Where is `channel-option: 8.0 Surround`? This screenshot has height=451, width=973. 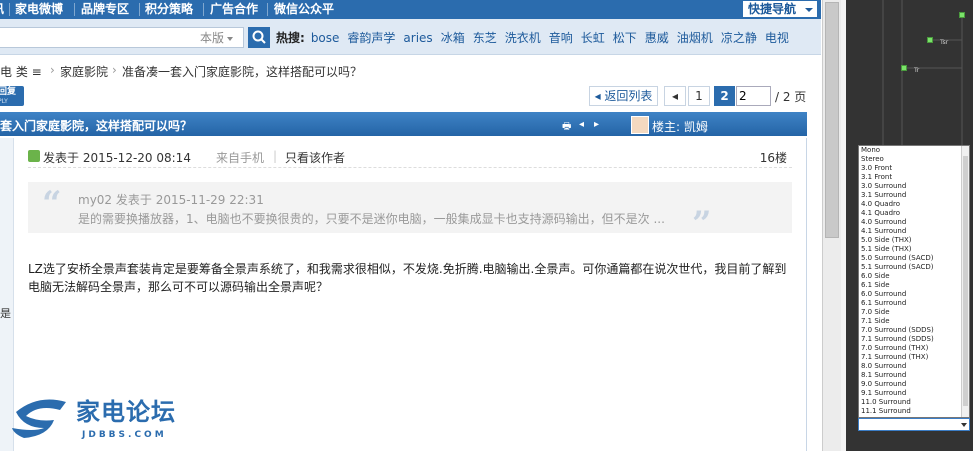
channel-option: 8.0 Surround is located at coordinates (914, 366).